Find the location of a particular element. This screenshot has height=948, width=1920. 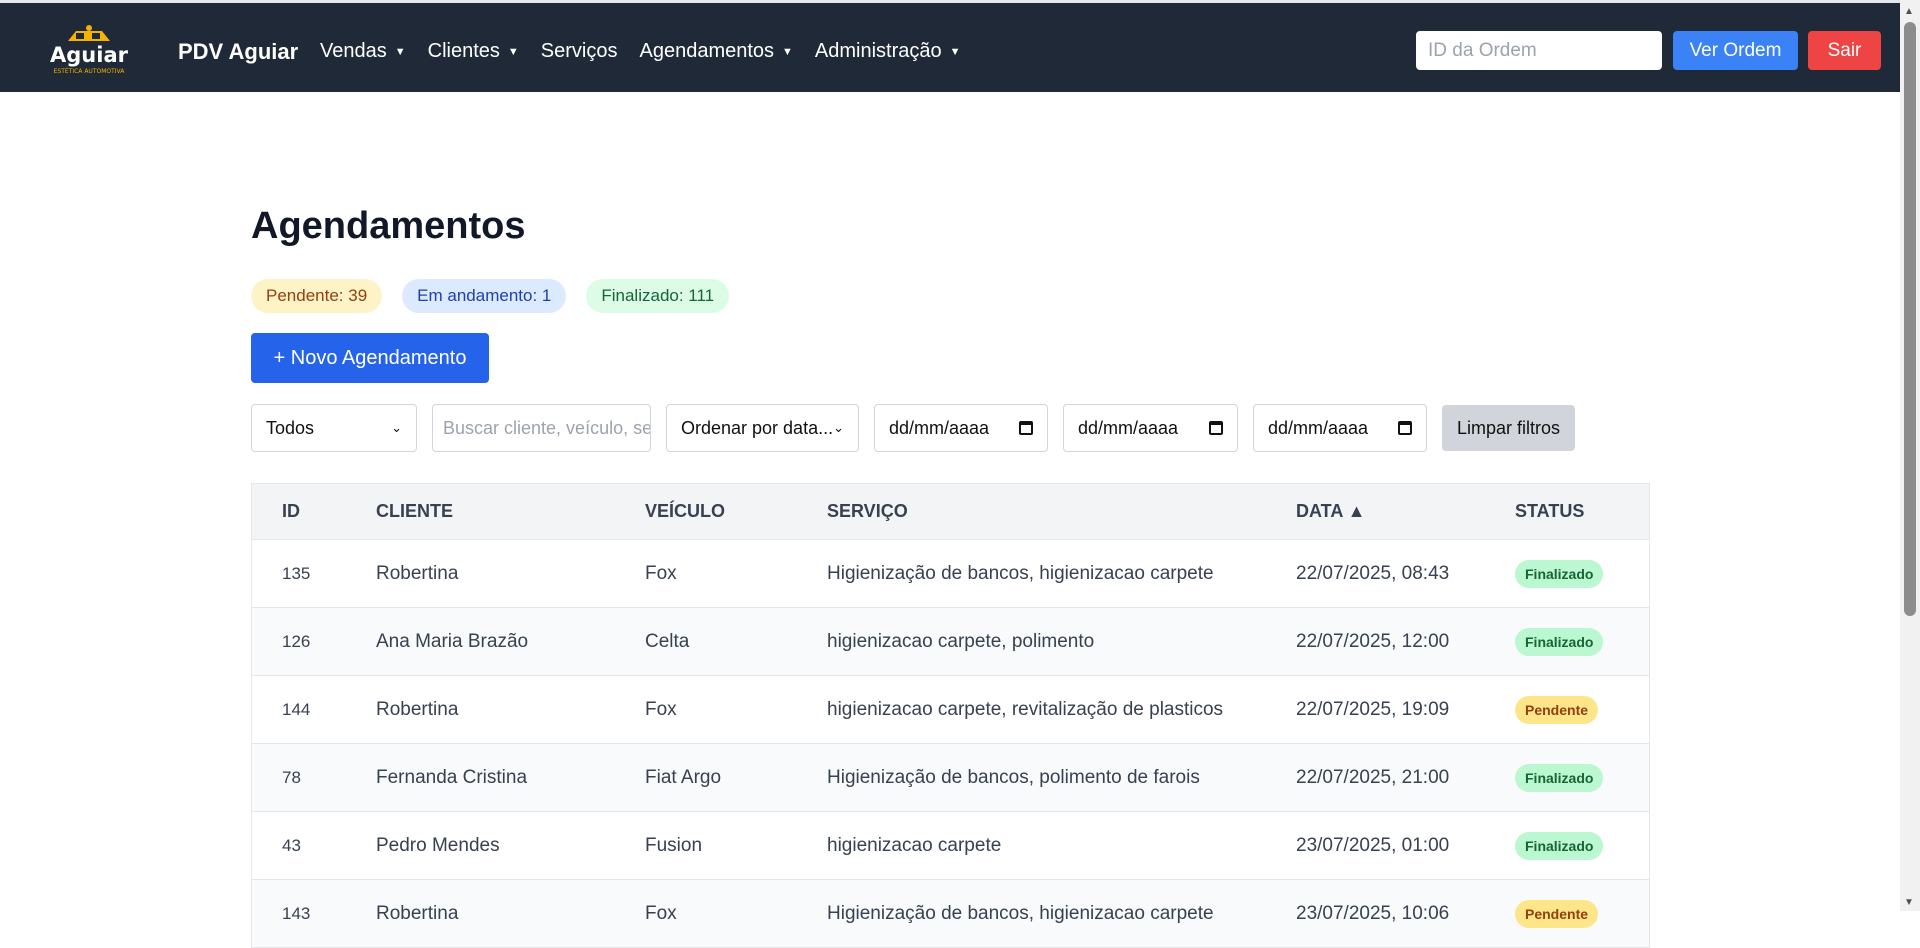

date-to-input: dd/mm/aaaa is located at coordinates (1150, 428).